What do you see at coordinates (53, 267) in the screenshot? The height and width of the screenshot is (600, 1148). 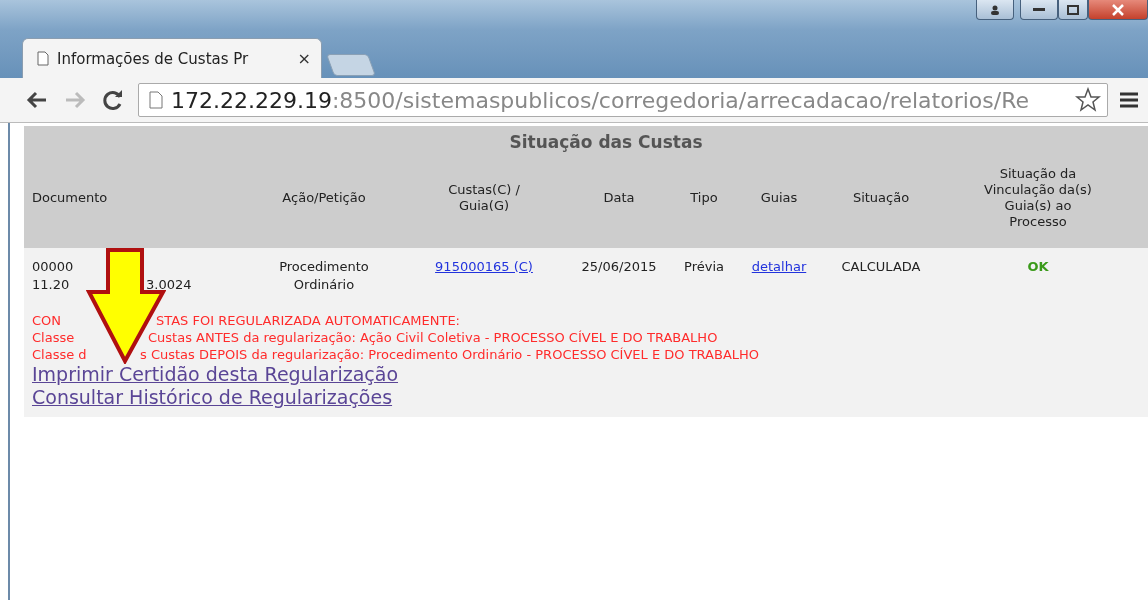 I see `document-number: 00000` at bounding box center [53, 267].